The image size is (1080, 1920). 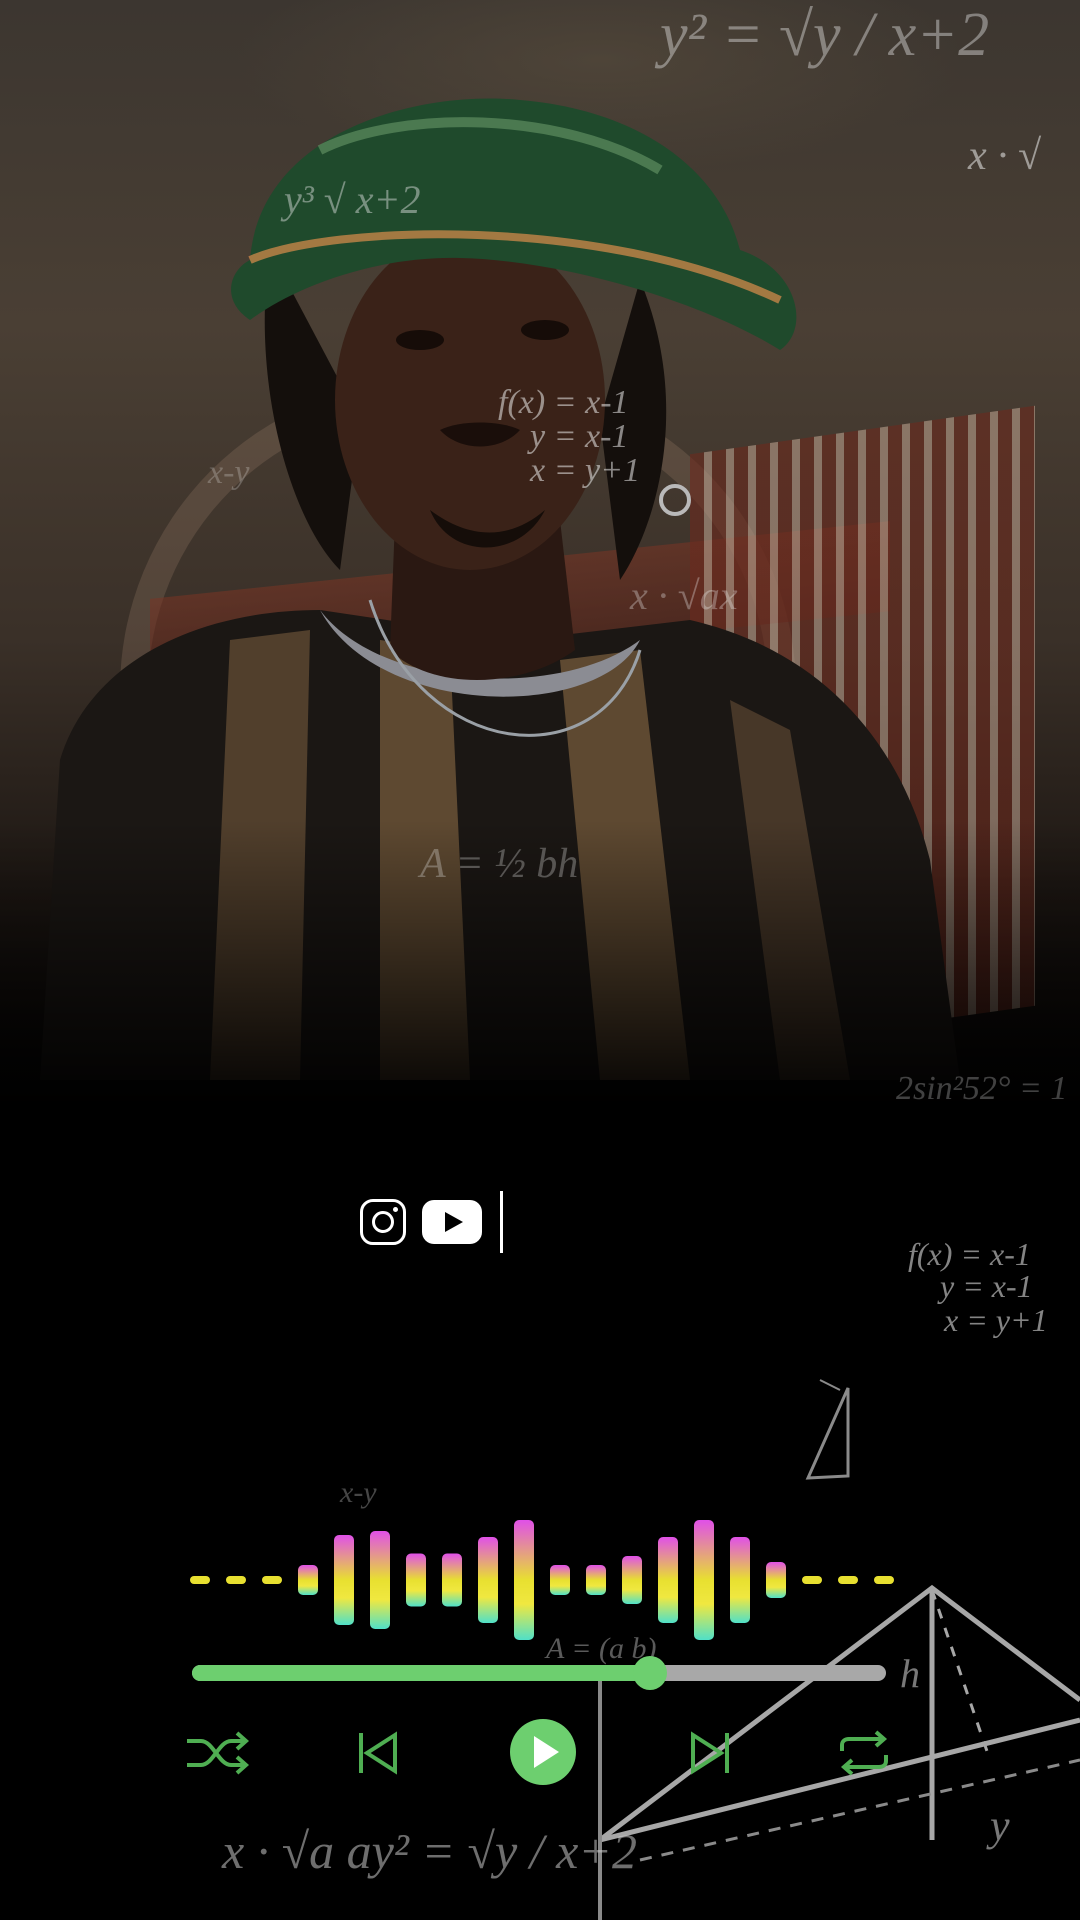 I want to click on progress-fill, so click(x=421, y=1673).